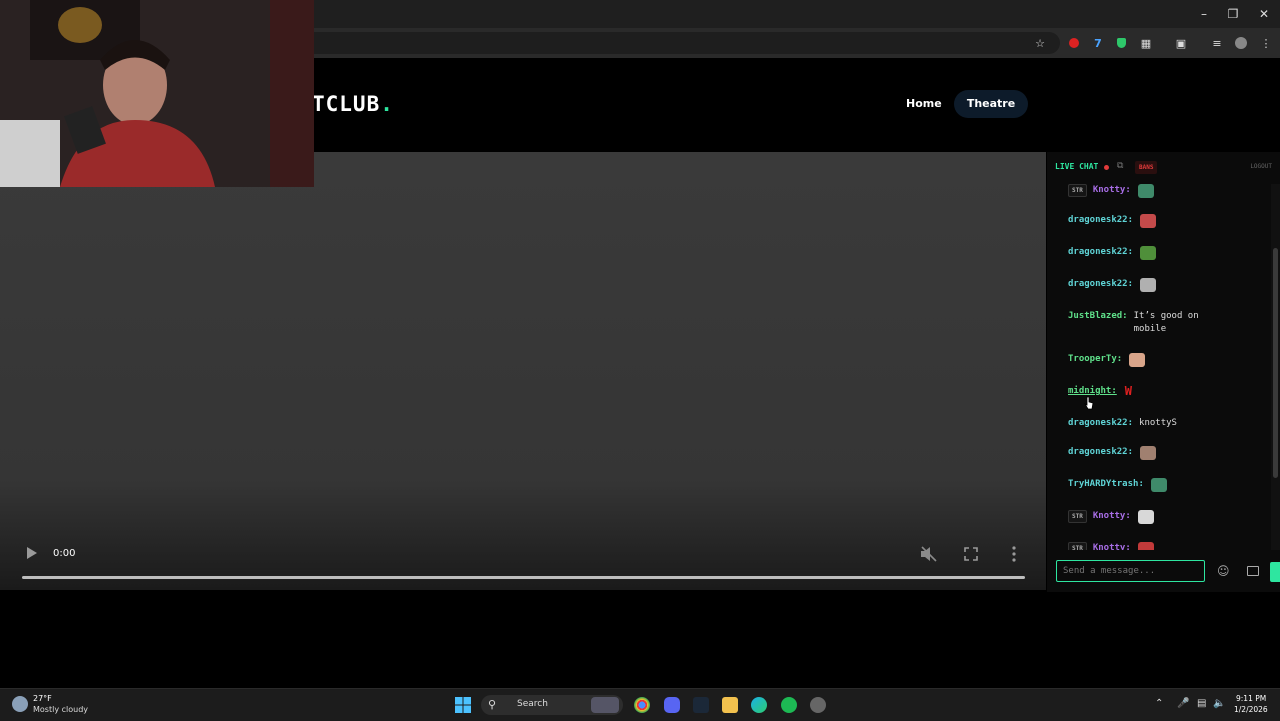 This screenshot has width=1280, height=721. What do you see at coordinates (605, 705) in the screenshot?
I see `search-highlight-icon` at bounding box center [605, 705].